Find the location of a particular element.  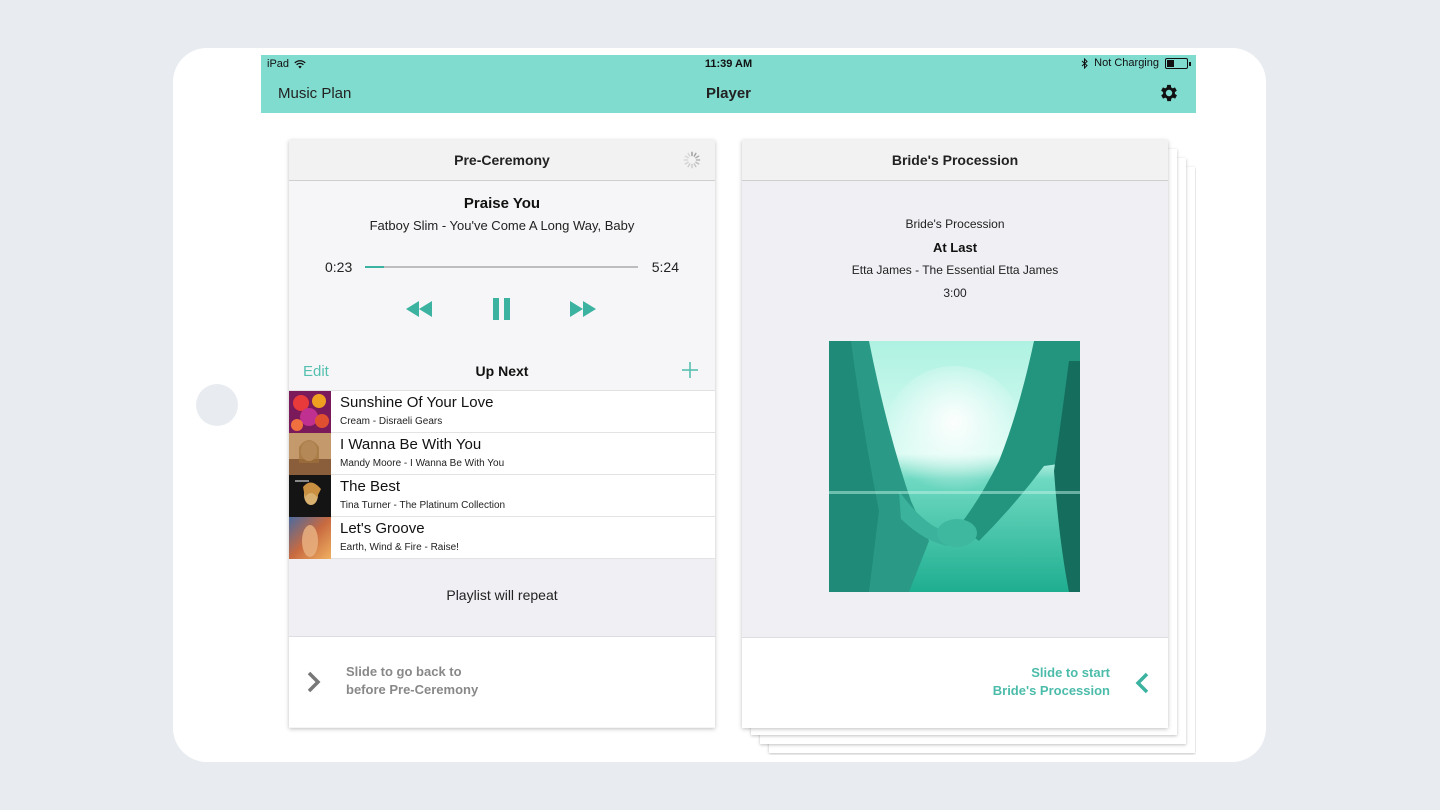

next-segment-subtitle: Bride's Procession is located at coordinates (955, 224).